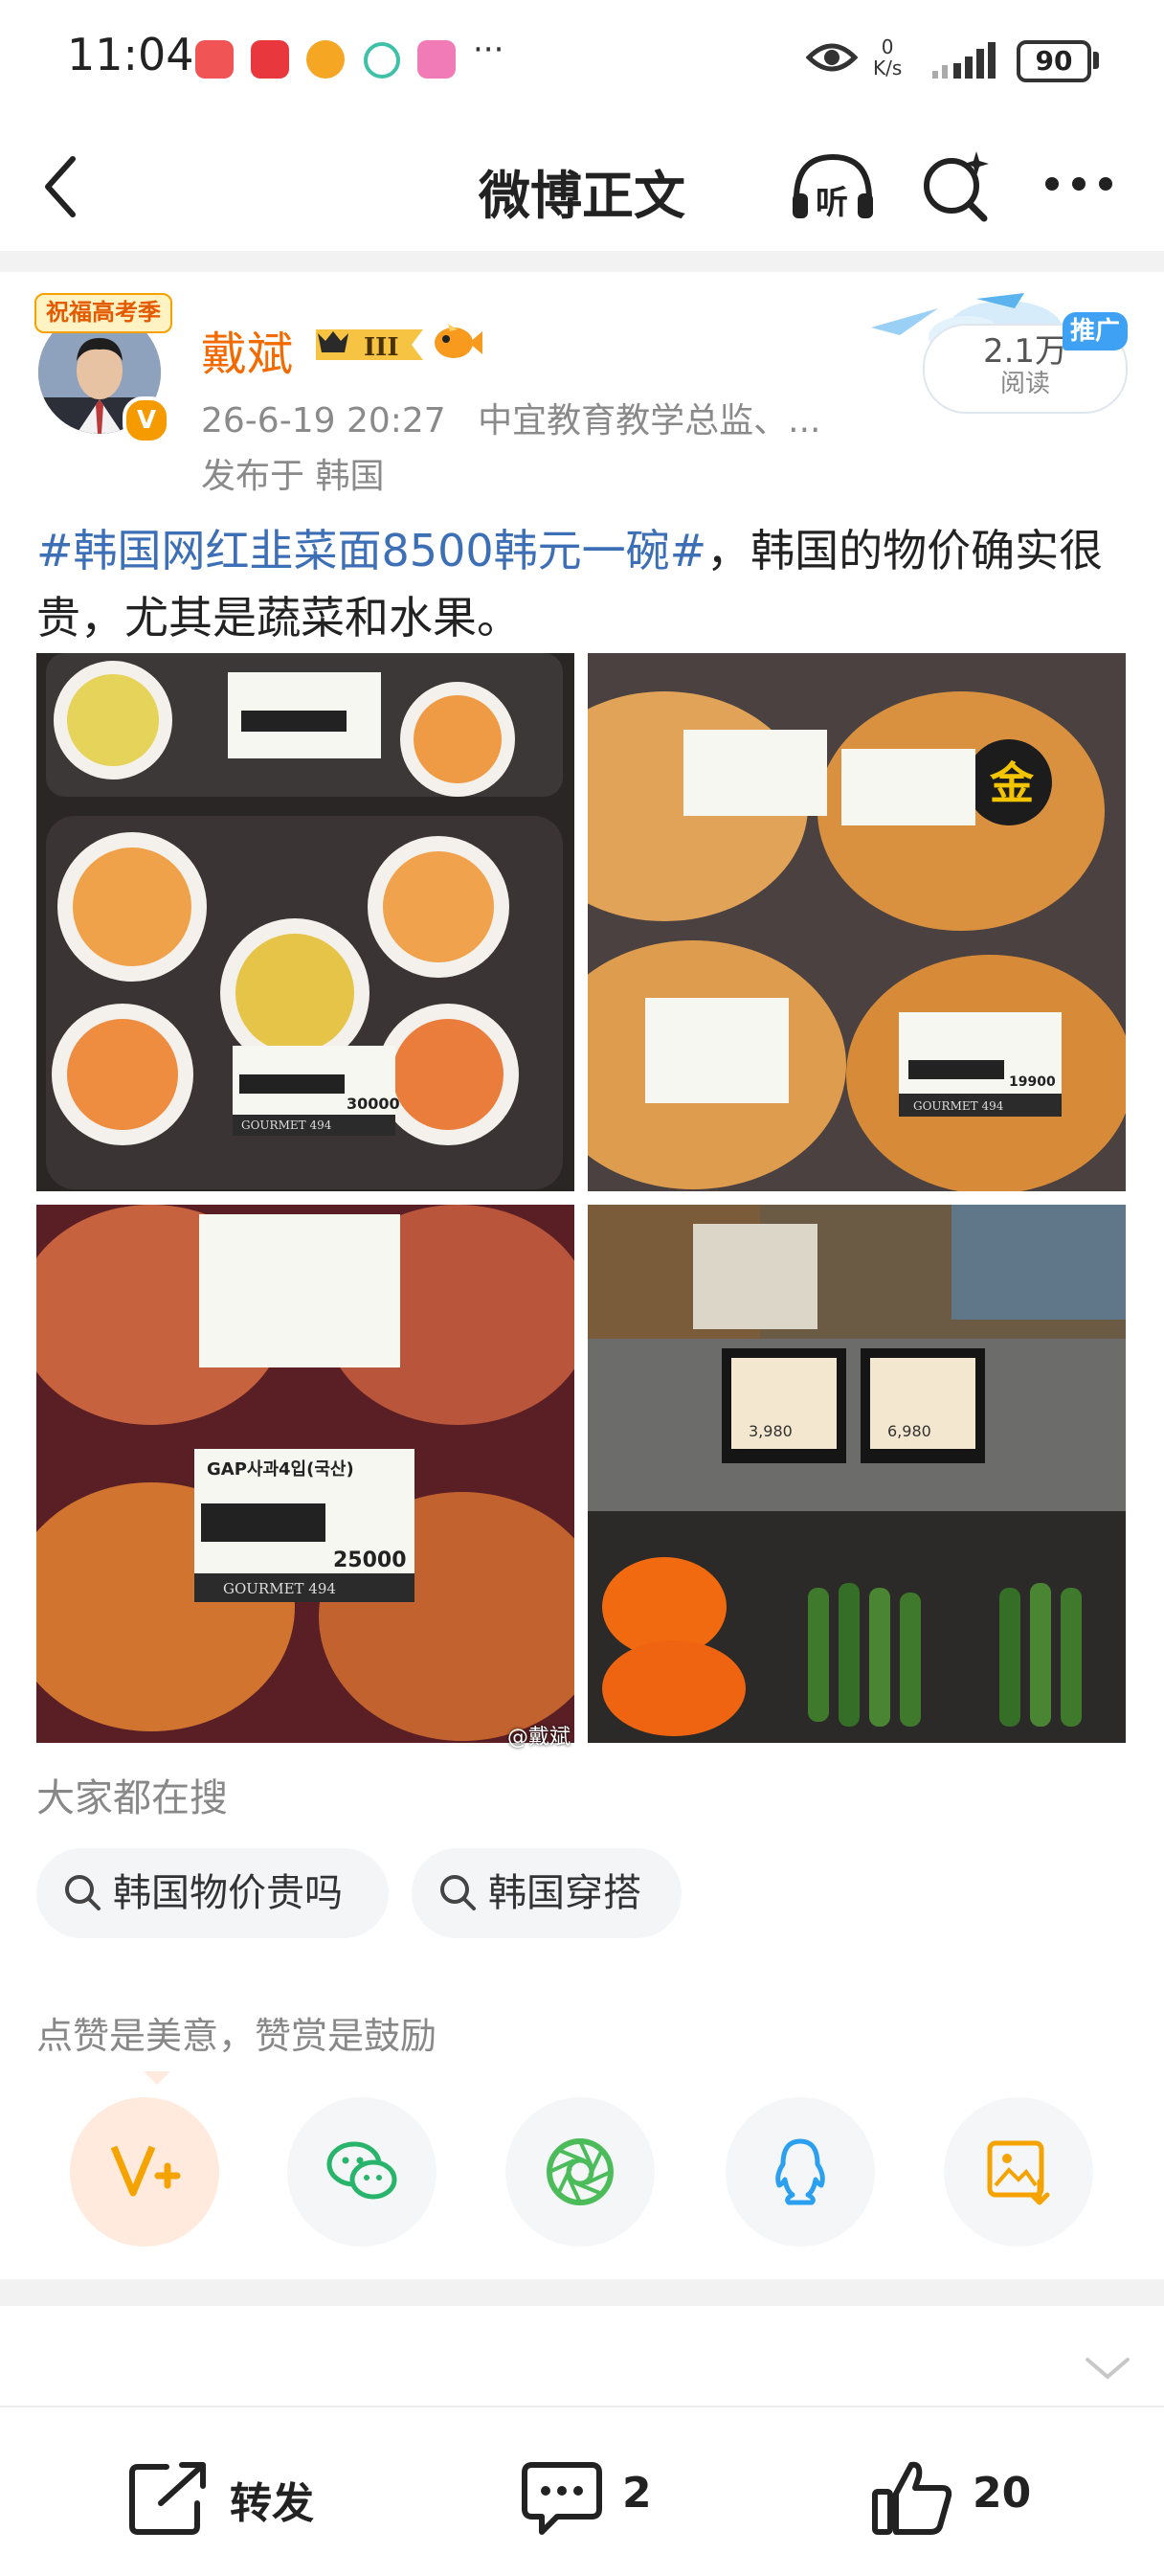  Describe the element at coordinates (562, 2498) in the screenshot. I see `comment-icon` at that location.